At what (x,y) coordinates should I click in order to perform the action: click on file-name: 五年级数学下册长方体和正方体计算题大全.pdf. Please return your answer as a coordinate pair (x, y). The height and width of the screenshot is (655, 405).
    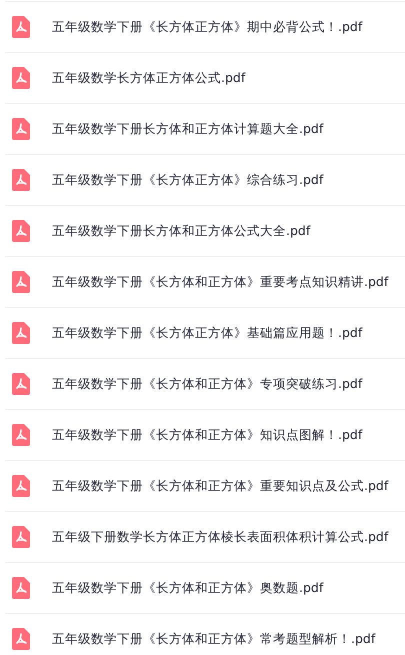
    Looking at the image, I should click on (188, 129).